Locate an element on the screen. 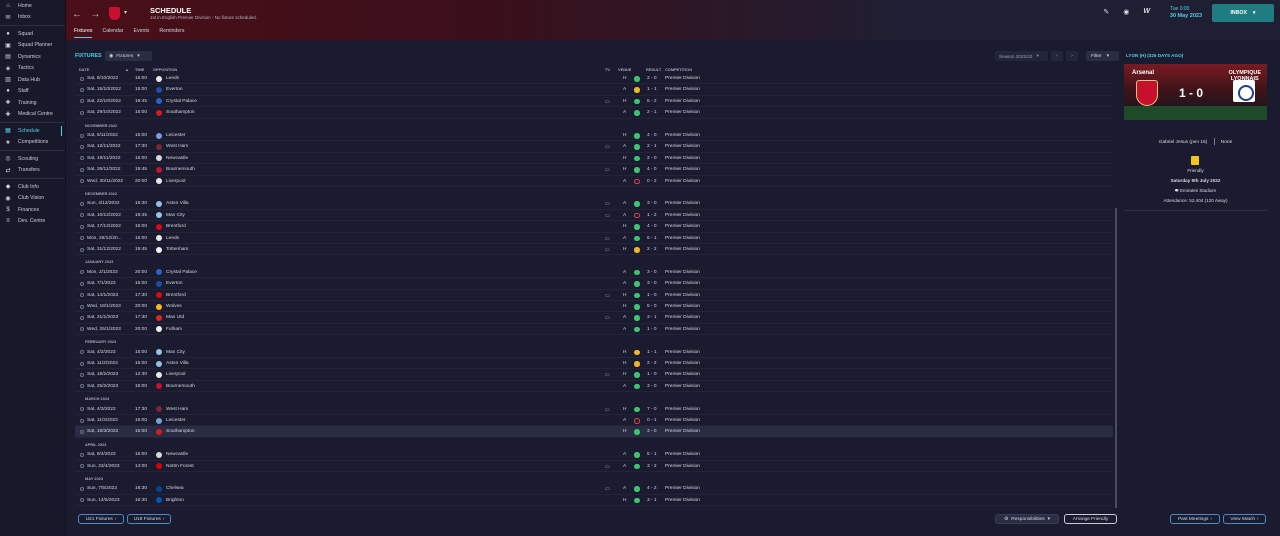  inbox-button: INBOX ▾ is located at coordinates (1243, 13).